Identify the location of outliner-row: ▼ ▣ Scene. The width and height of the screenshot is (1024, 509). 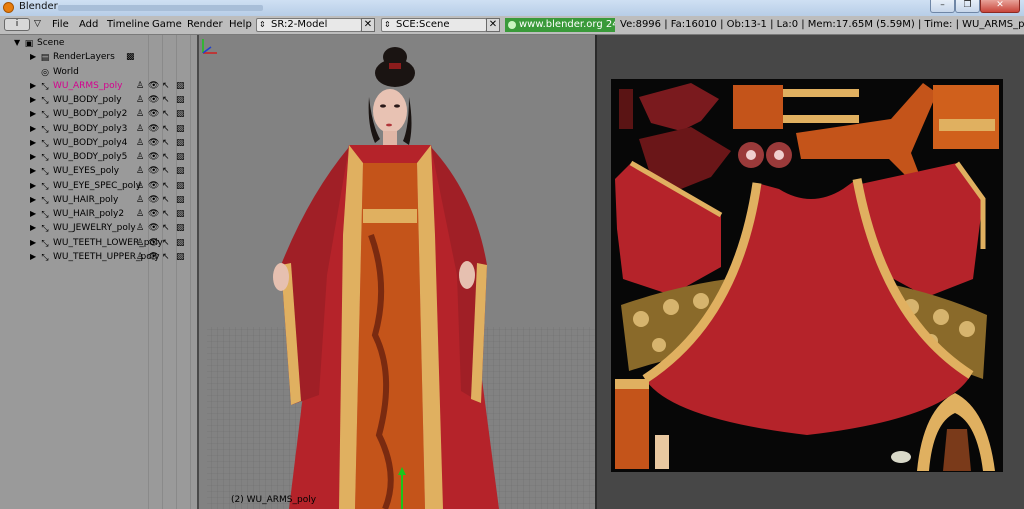
(98, 44).